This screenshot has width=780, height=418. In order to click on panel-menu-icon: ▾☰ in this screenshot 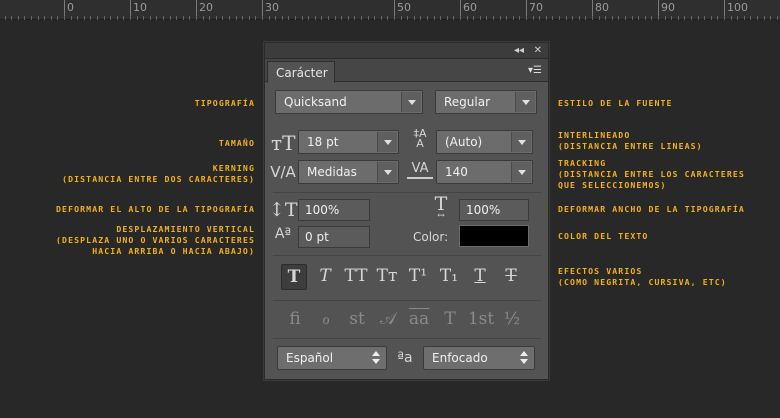, I will do `click(535, 70)`.